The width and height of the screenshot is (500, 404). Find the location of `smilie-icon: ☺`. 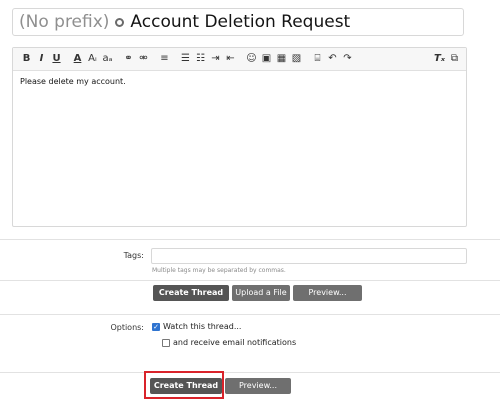

smilie-icon: ☺ is located at coordinates (251, 59).